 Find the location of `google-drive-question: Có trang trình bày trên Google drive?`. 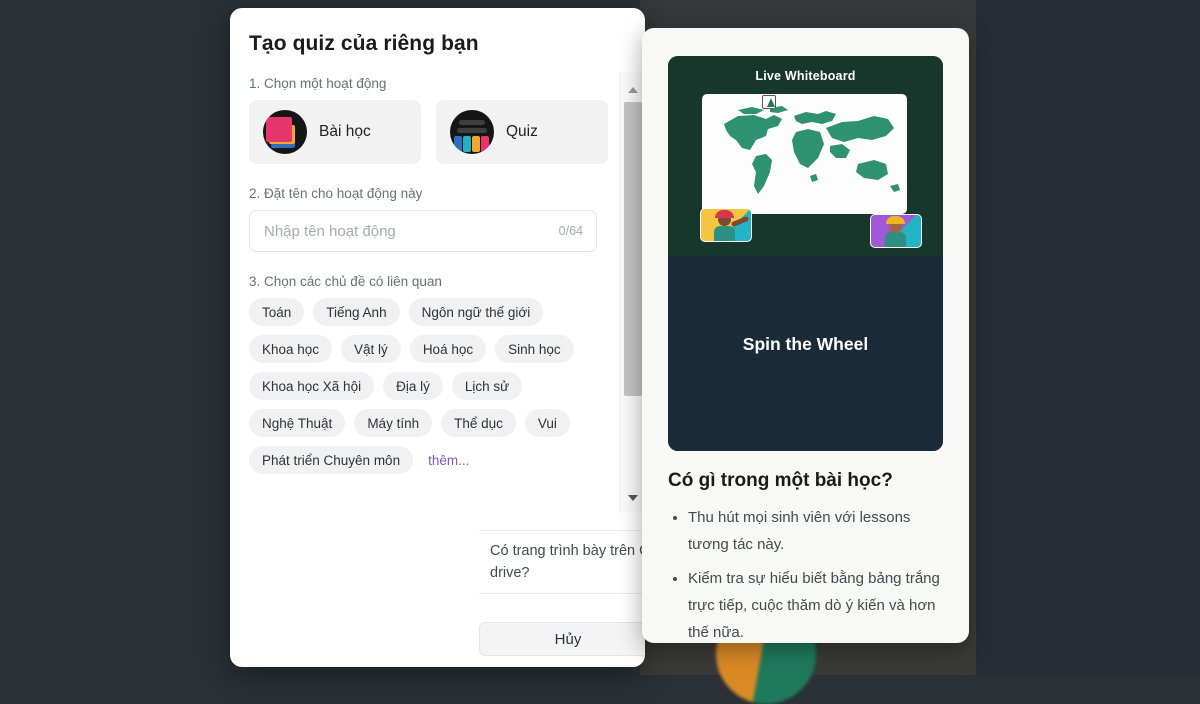

google-drive-question: Có trang trình bày trên Google drive? is located at coordinates (567, 562).